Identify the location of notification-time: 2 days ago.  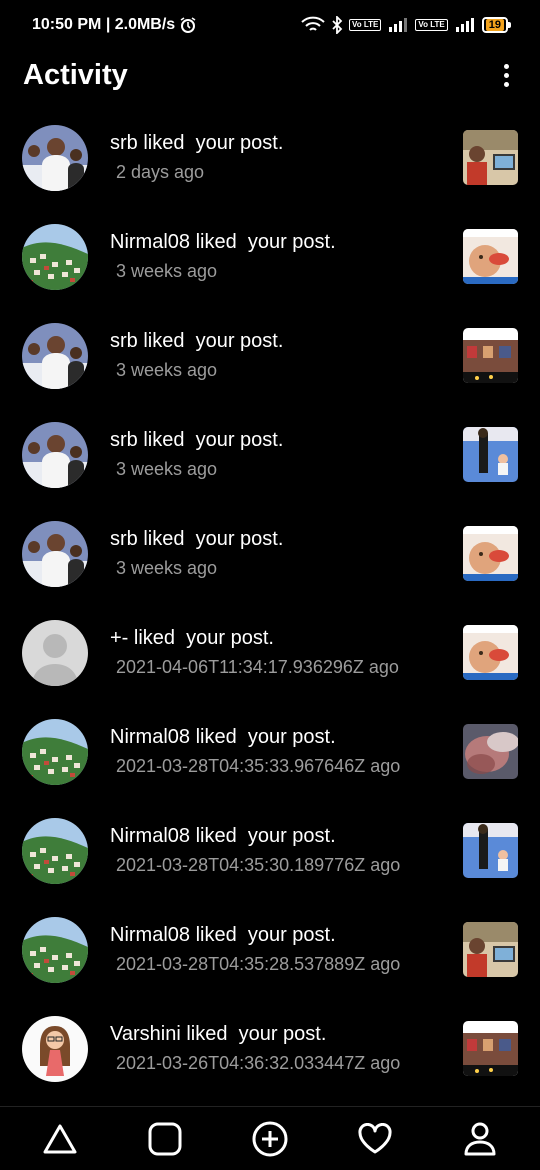
(160, 172).